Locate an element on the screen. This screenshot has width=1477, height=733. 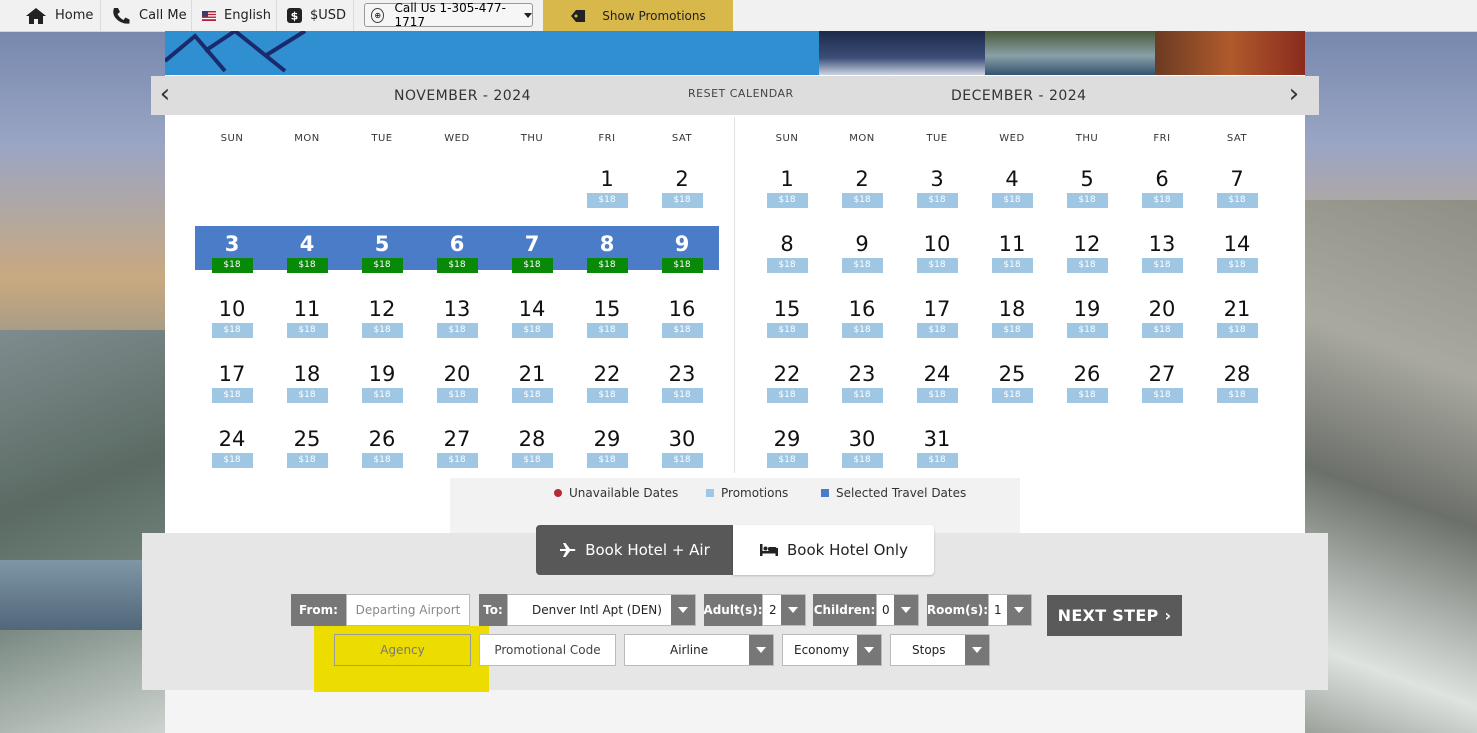
destination-dropdown-arrow-icon is located at coordinates (683, 610).